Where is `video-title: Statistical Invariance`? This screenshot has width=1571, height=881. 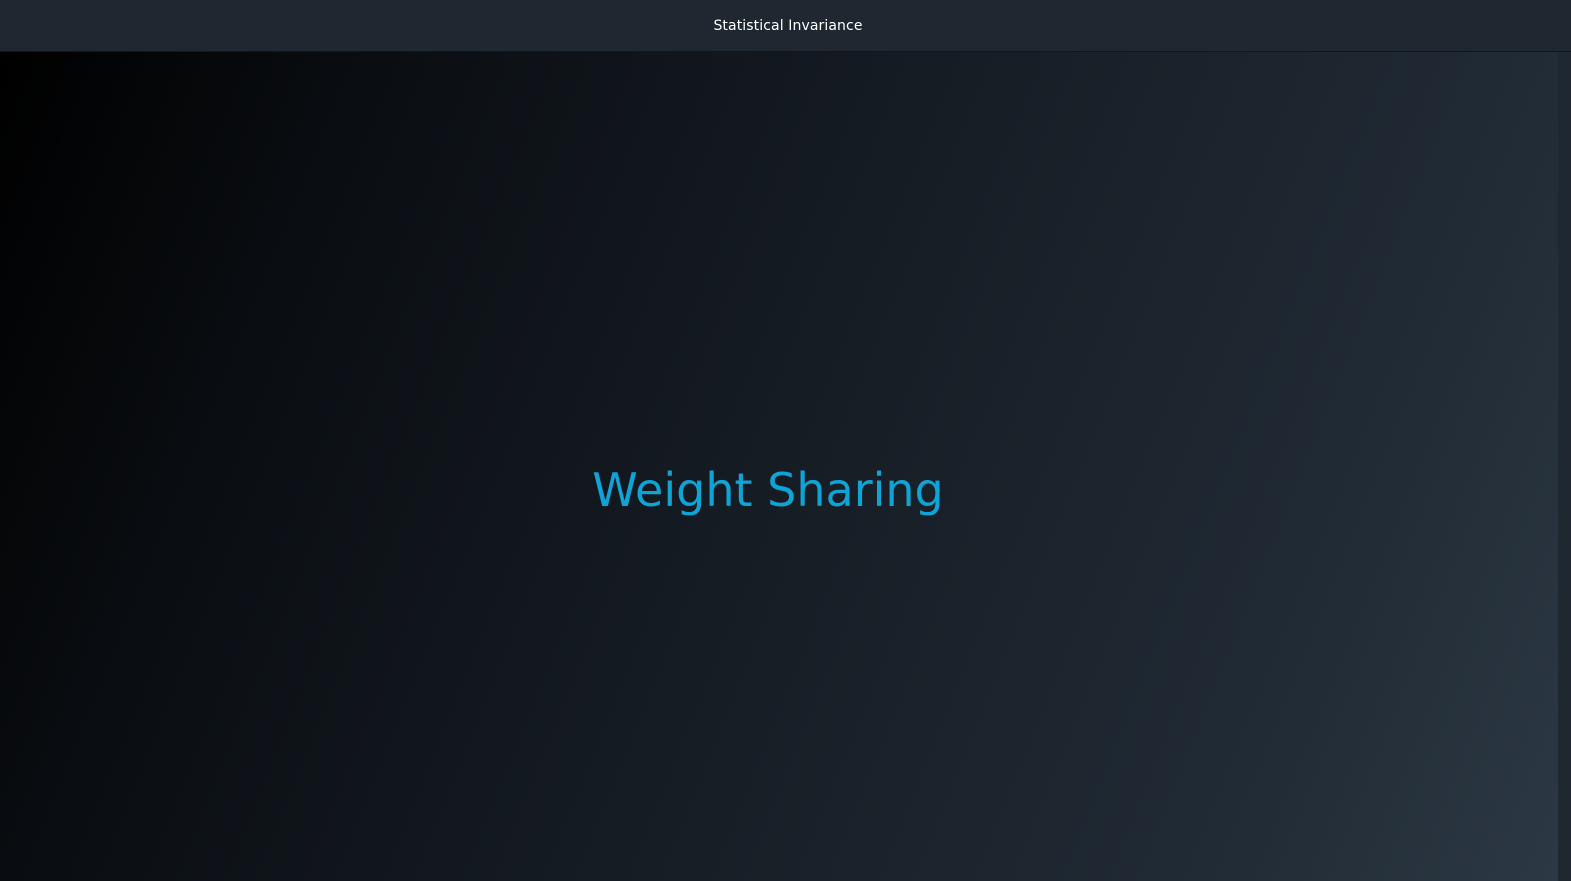
video-title: Statistical Invariance is located at coordinates (788, 25).